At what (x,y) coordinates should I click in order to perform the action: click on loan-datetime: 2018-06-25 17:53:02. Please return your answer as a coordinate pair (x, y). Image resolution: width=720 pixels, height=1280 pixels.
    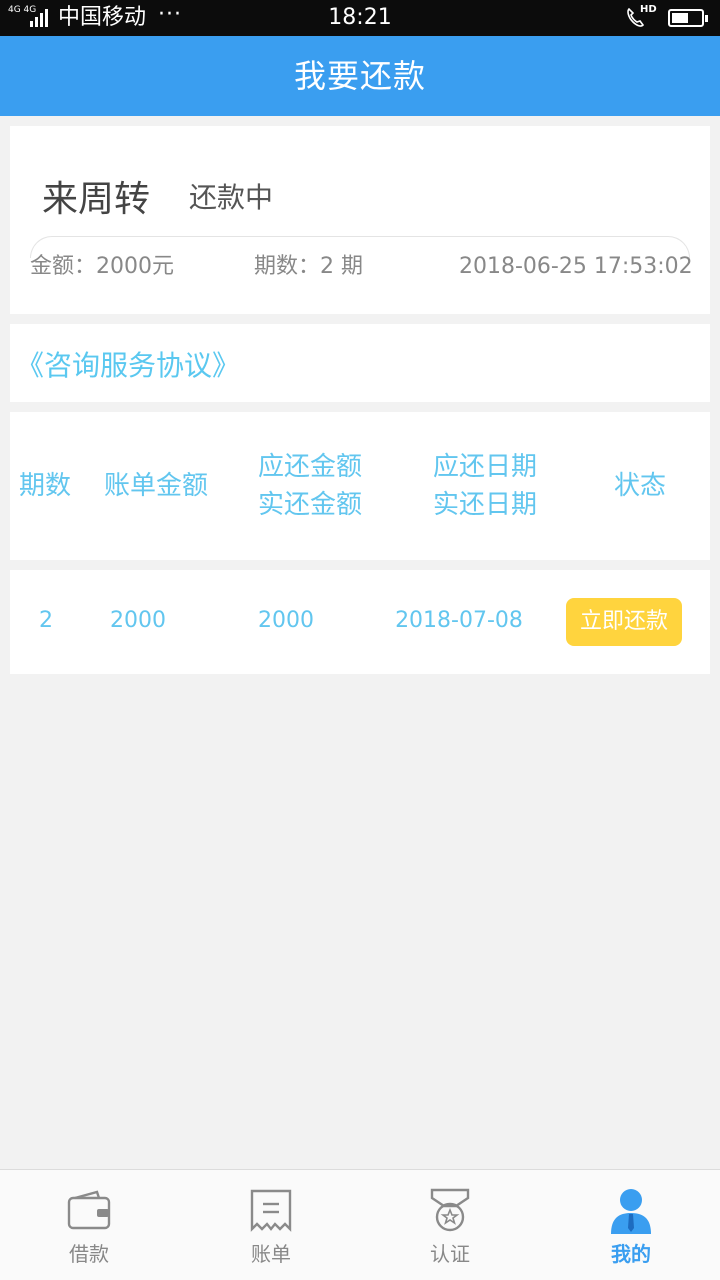
    Looking at the image, I should click on (576, 266).